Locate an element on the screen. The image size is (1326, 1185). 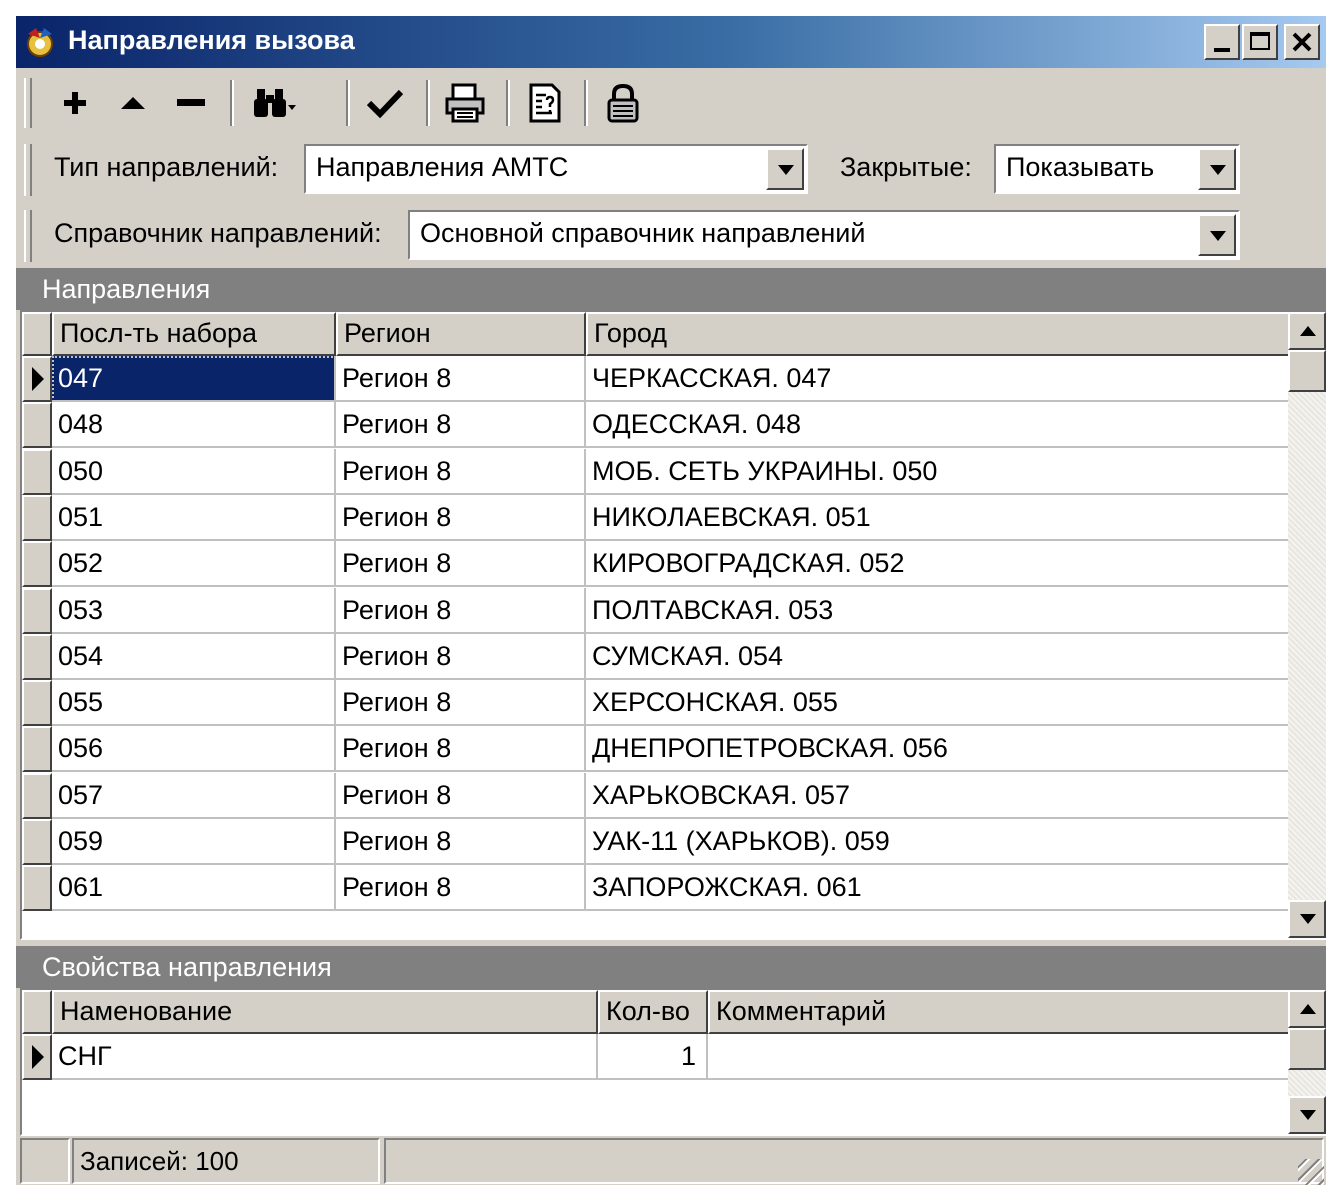
cell-count: 1 is located at coordinates (653, 1057).